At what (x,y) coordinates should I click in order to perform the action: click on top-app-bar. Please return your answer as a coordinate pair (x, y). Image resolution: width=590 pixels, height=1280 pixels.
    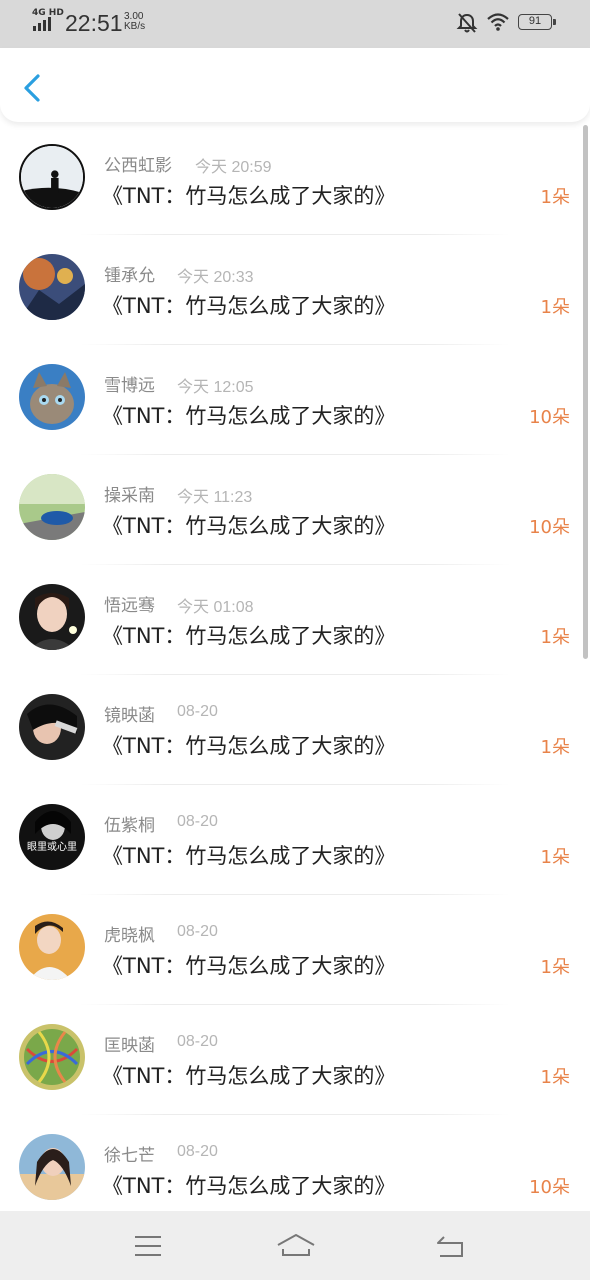
    Looking at the image, I should click on (295, 85).